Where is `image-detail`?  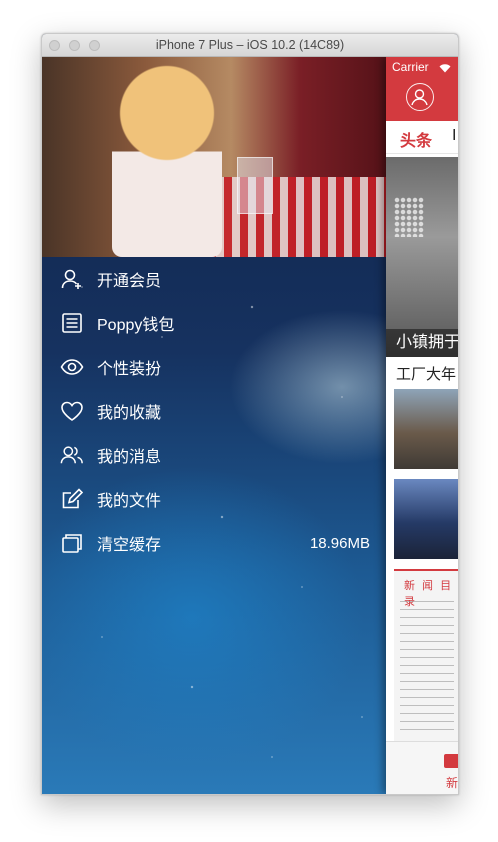 image-detail is located at coordinates (409, 217).